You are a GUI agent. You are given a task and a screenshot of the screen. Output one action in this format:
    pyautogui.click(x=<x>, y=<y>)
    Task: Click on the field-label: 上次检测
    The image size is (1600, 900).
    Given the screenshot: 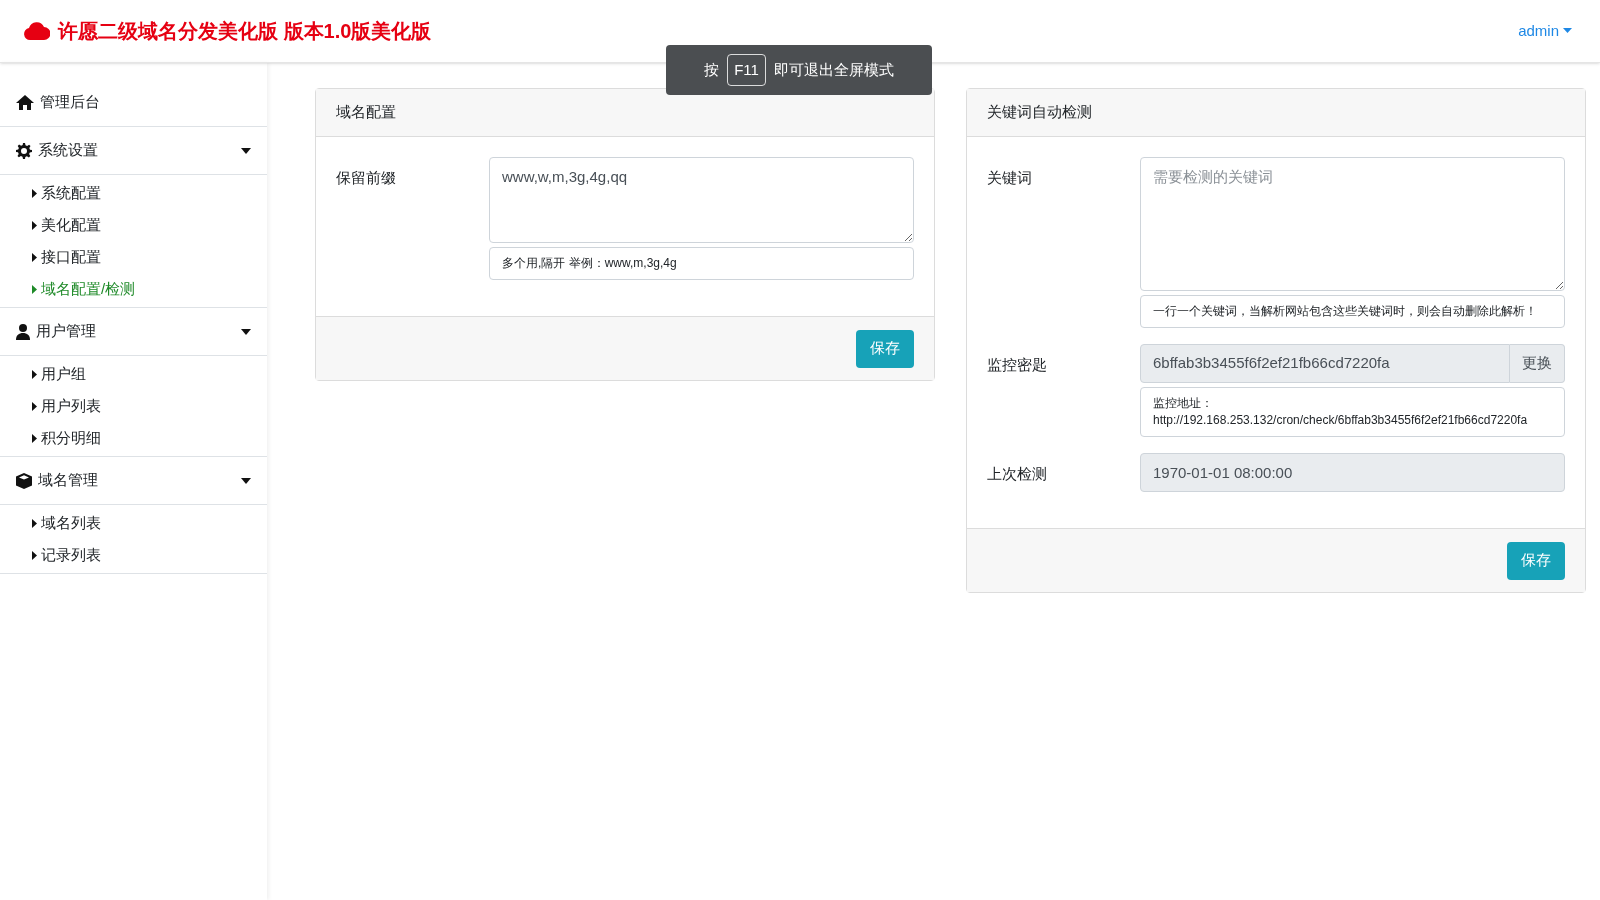 What is the action you would take?
    pyautogui.click(x=1017, y=474)
    